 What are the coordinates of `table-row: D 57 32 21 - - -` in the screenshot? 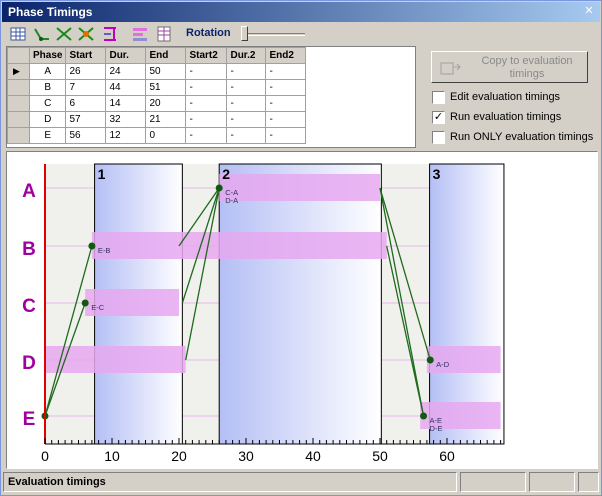 It's located at (157, 119).